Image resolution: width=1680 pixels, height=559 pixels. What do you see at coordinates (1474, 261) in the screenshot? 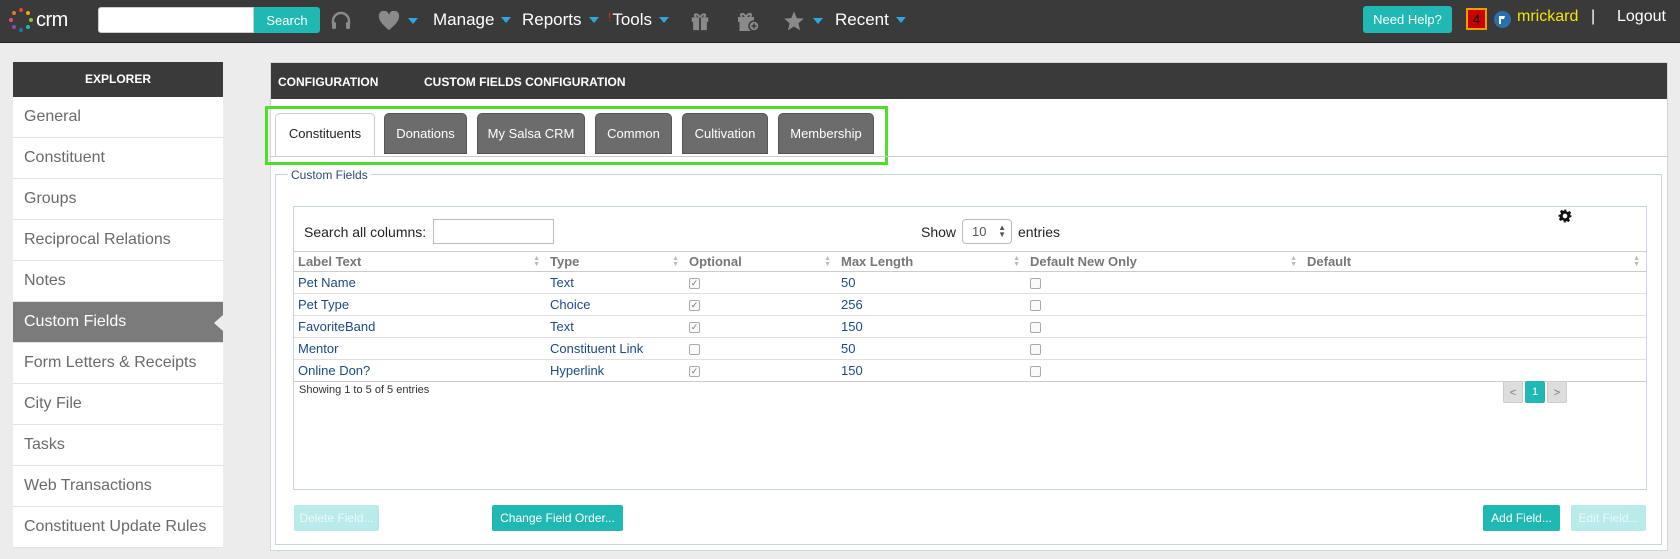
I see `column-header-default: Default ▲ ▼` at bounding box center [1474, 261].